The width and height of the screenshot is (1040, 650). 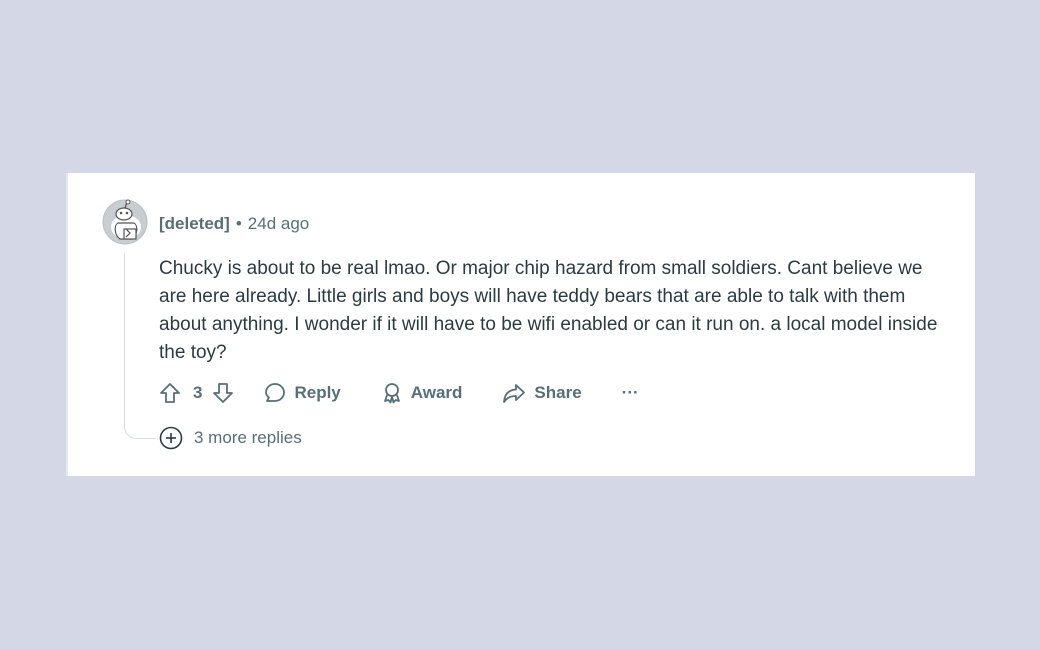 I want to click on upvote-icon, so click(x=170, y=393).